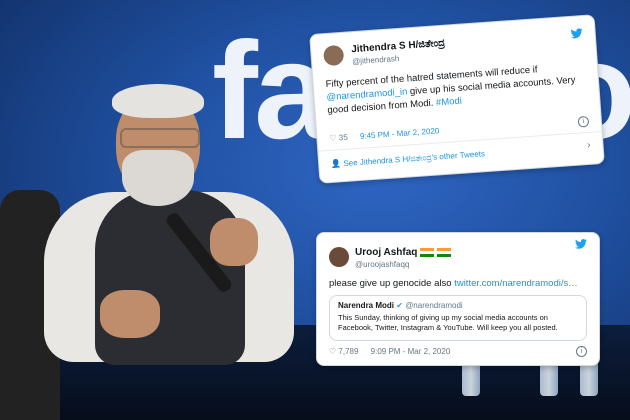 The height and width of the screenshot is (420, 630). Describe the element at coordinates (160, 138) in the screenshot. I see `glasses` at that location.